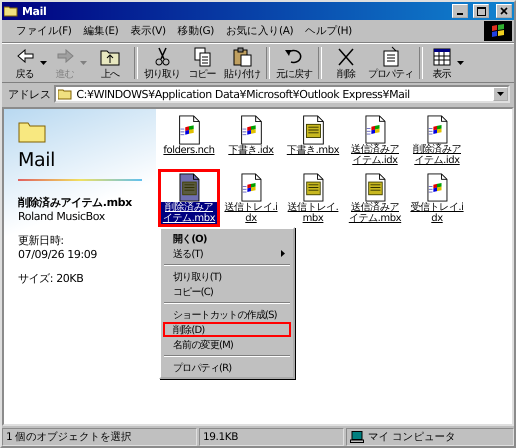  I want to click on file-item: 受信トレイ.idx, so click(437, 198).